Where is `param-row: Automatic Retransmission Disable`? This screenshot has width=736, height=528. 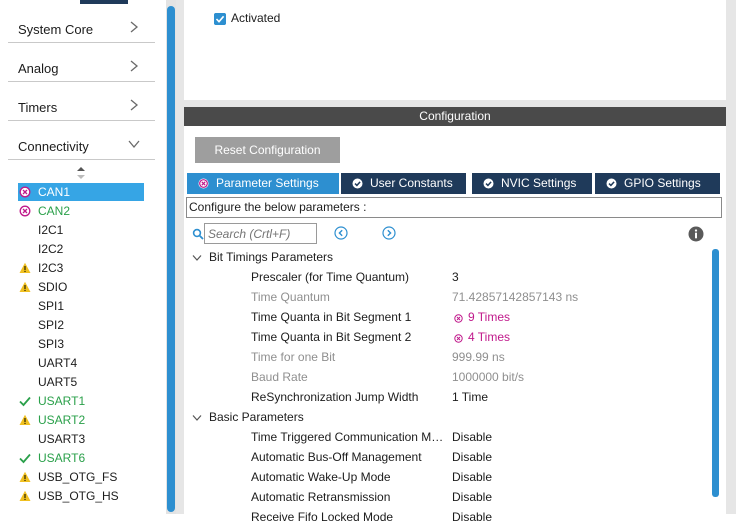 param-row: Automatic Retransmission Disable is located at coordinates (446, 498).